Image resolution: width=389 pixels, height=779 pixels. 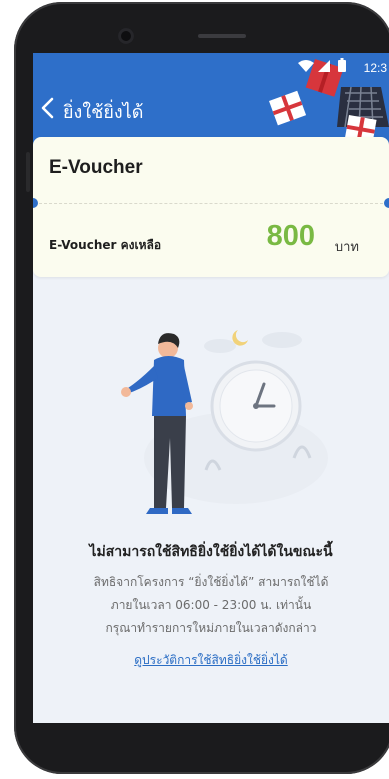 I want to click on app-header: 12:3 ยิ่งใช้ยิ่งได้, so click(x=211, y=100).